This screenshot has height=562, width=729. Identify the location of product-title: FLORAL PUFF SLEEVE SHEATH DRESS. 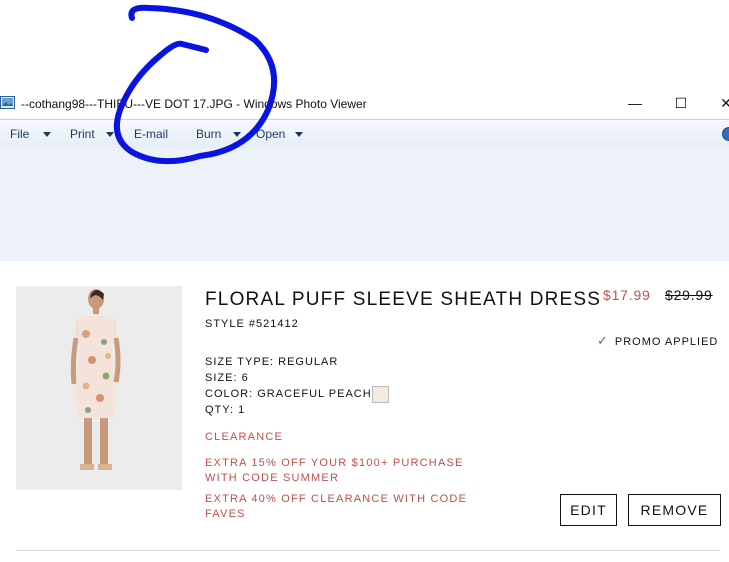
(403, 300).